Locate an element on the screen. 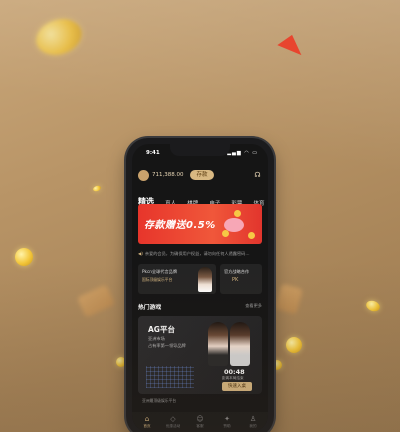 This screenshot has height=432, width=400. chat-icon: ☺ is located at coordinates (200, 419).